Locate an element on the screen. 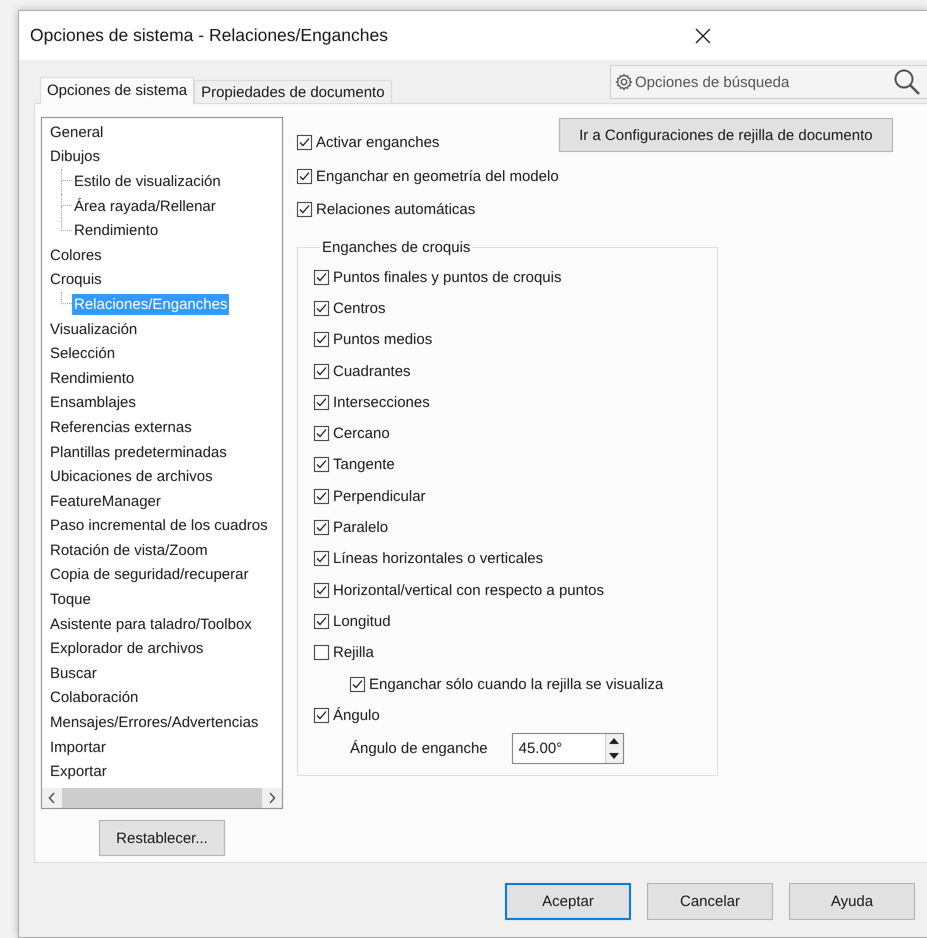 The image size is (927, 938). dialog-button: Ayuda is located at coordinates (852, 901).